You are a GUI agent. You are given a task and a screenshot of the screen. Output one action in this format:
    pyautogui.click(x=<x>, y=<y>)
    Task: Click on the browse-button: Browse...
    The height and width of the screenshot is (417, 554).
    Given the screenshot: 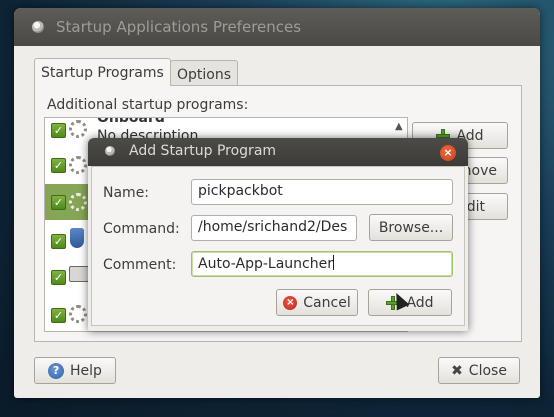 What is the action you would take?
    pyautogui.click(x=411, y=227)
    